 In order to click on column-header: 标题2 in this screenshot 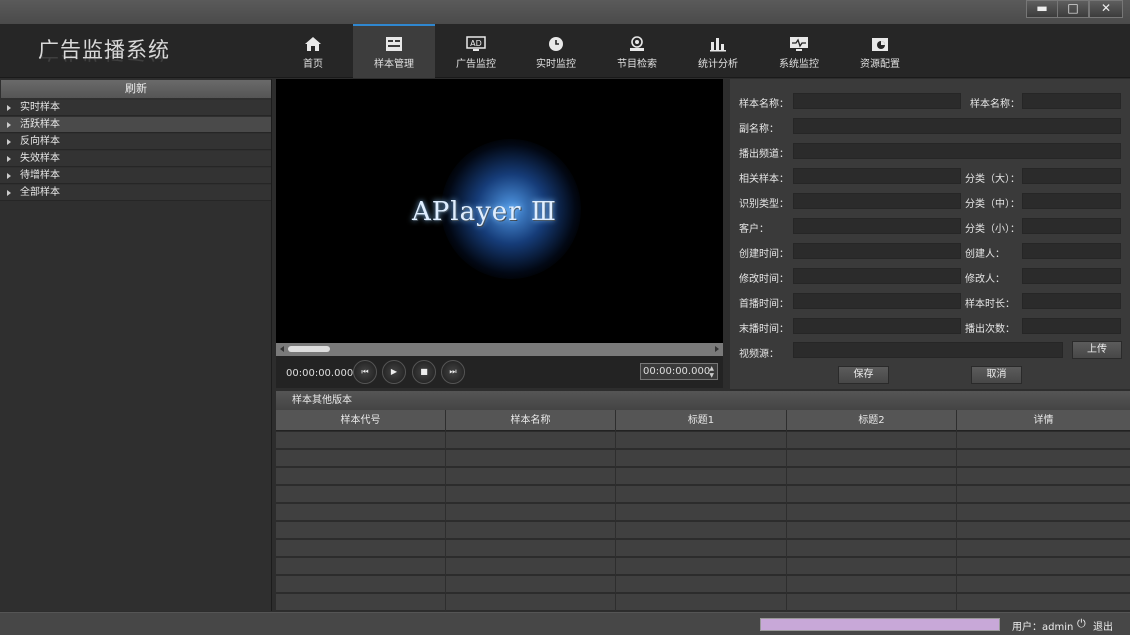, I will do `click(872, 420)`.